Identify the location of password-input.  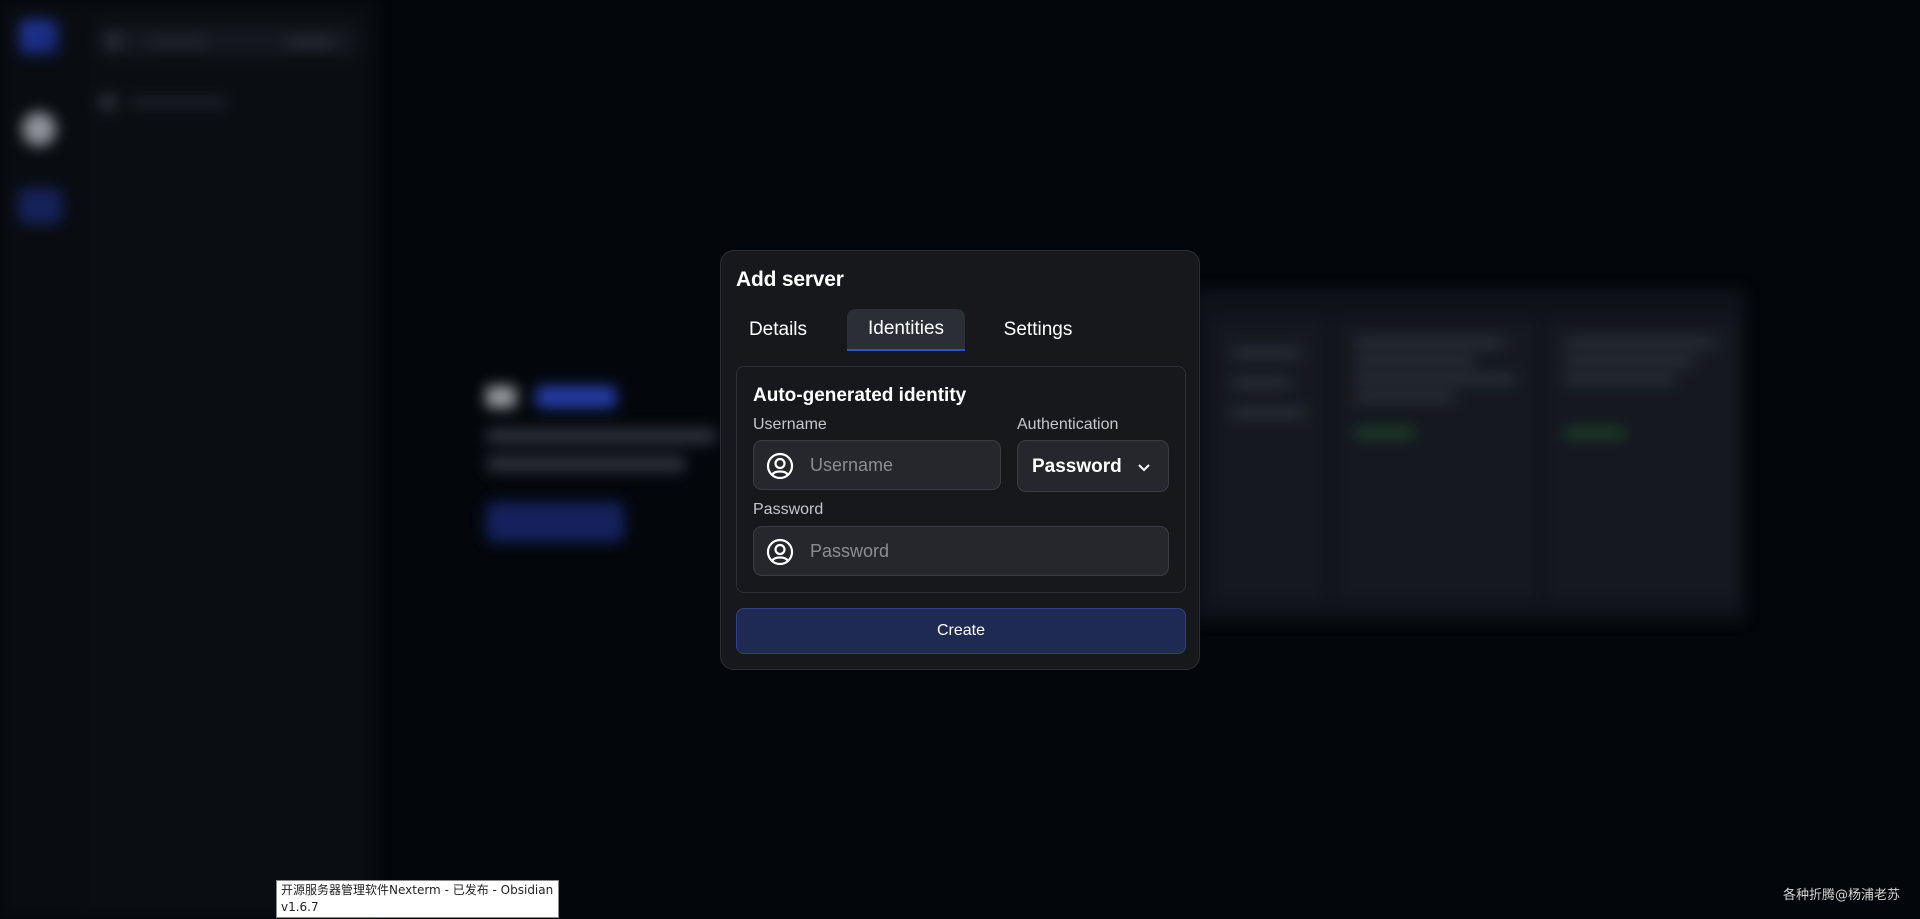
(983, 551).